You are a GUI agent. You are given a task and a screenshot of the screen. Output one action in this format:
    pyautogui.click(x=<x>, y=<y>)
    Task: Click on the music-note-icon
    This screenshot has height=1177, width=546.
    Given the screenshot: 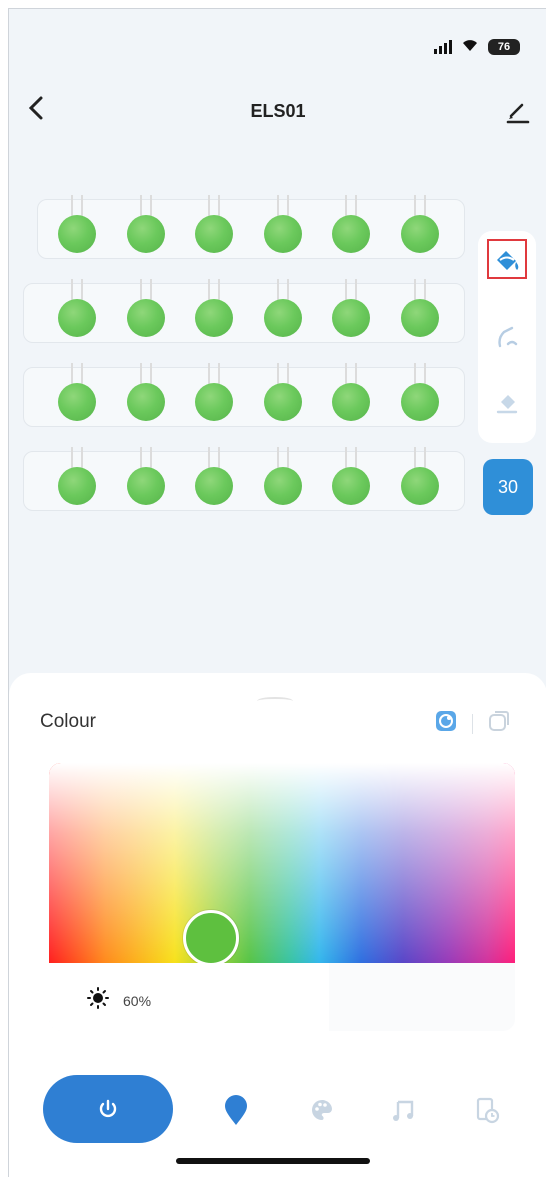 What is the action you would take?
    pyautogui.click(x=403, y=1110)
    